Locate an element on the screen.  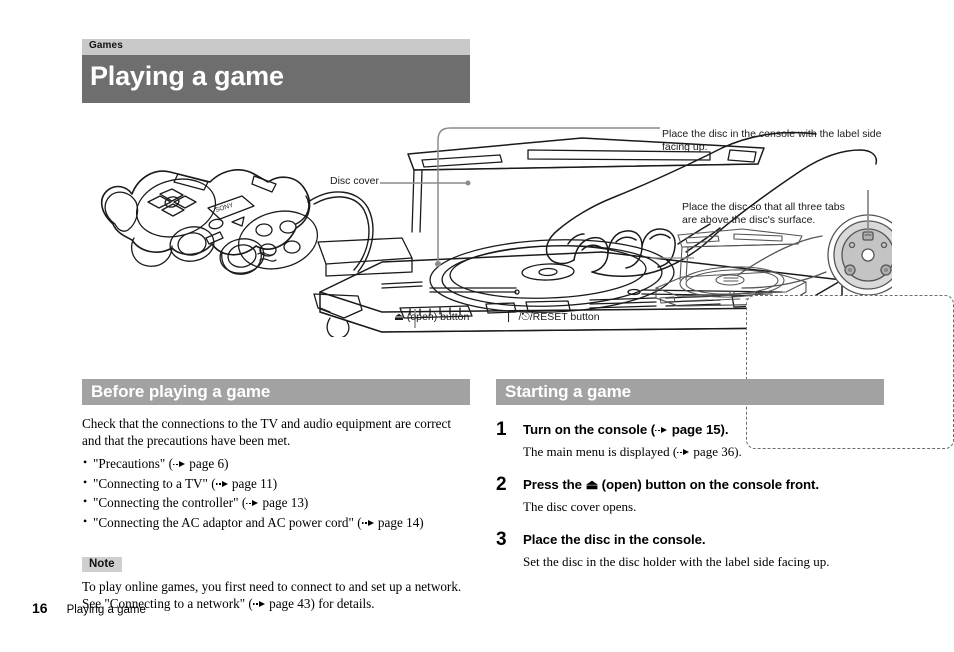
note-text-part-b: ) for details. is located at coordinates (342, 603).